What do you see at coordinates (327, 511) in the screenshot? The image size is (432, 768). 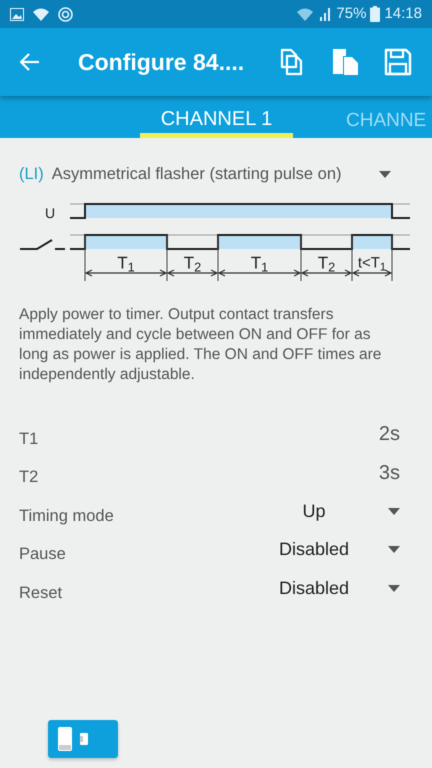 I see `setting-dropdown: Up` at bounding box center [327, 511].